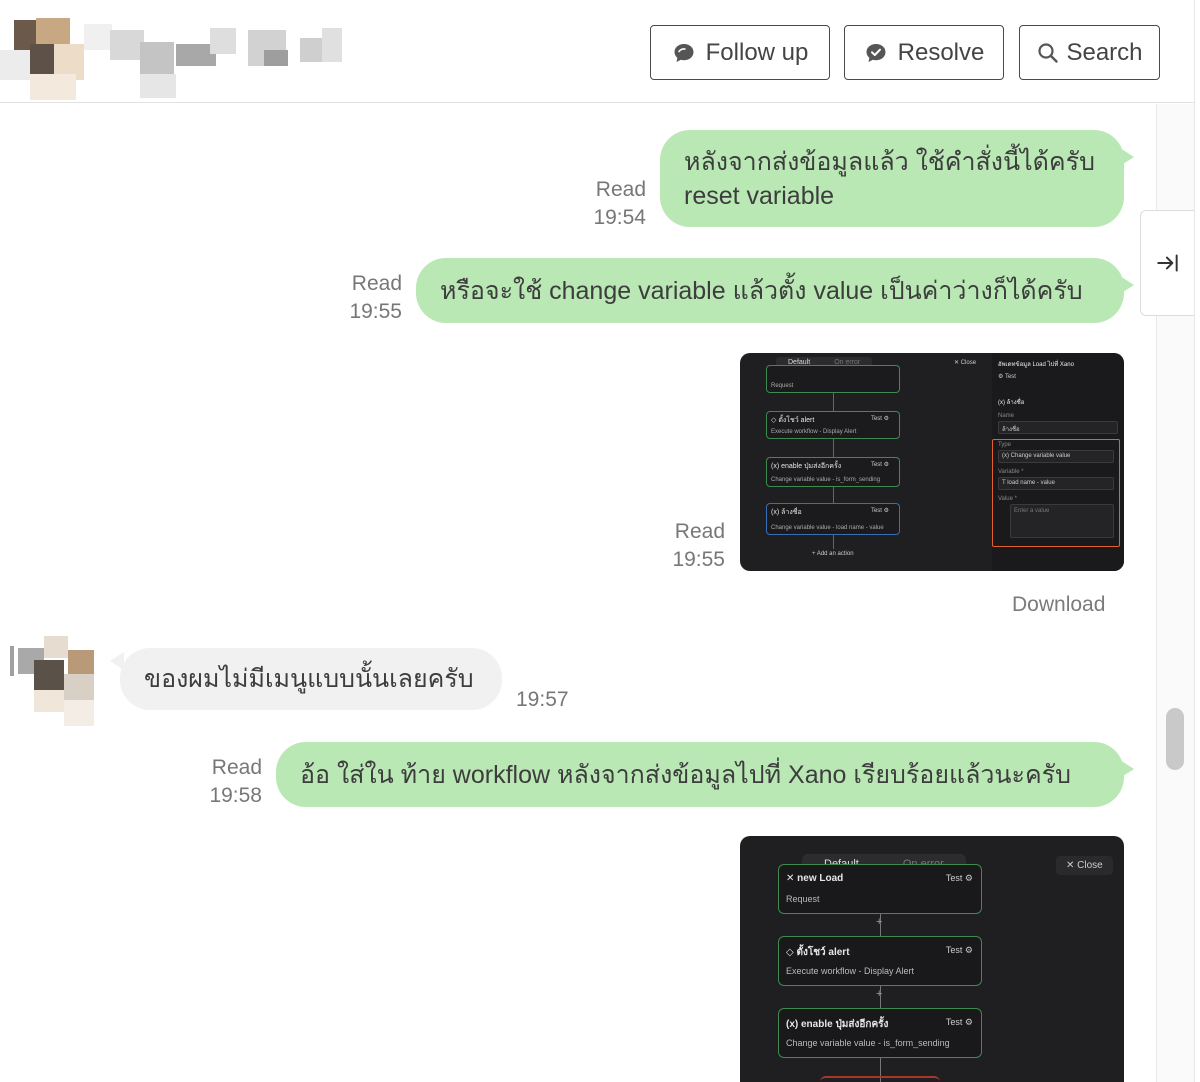 Image resolution: width=1200 pixels, height=1082 pixels. What do you see at coordinates (684, 52) in the screenshot?
I see `chat-bubble-icon` at bounding box center [684, 52].